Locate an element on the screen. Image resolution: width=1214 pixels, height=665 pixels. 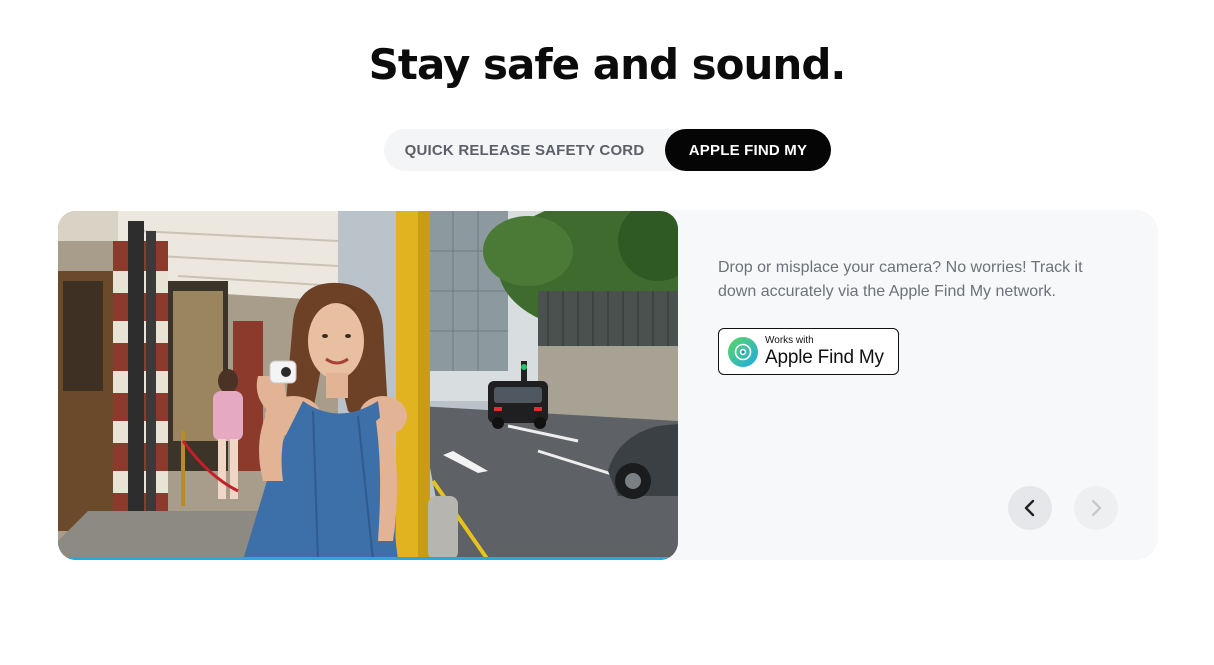
carousel-next-button is located at coordinates (1096, 508).